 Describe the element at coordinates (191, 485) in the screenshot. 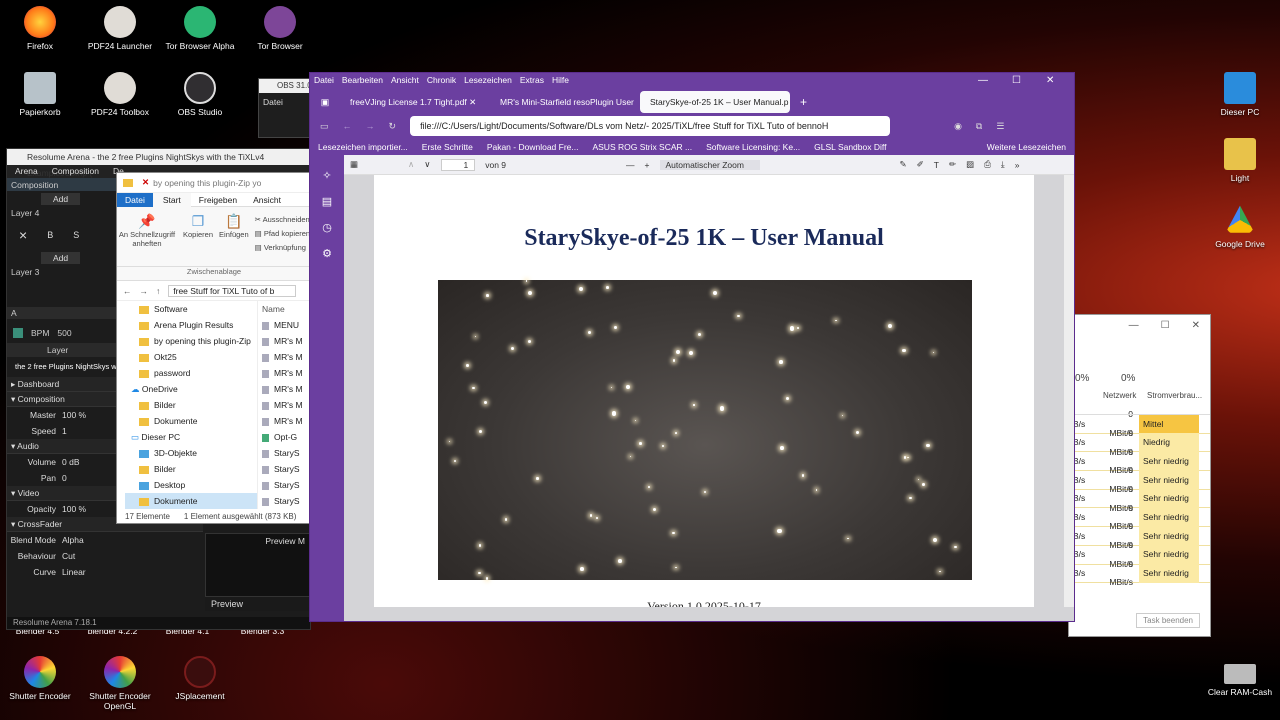

I see `nav-item: Desktop` at that location.